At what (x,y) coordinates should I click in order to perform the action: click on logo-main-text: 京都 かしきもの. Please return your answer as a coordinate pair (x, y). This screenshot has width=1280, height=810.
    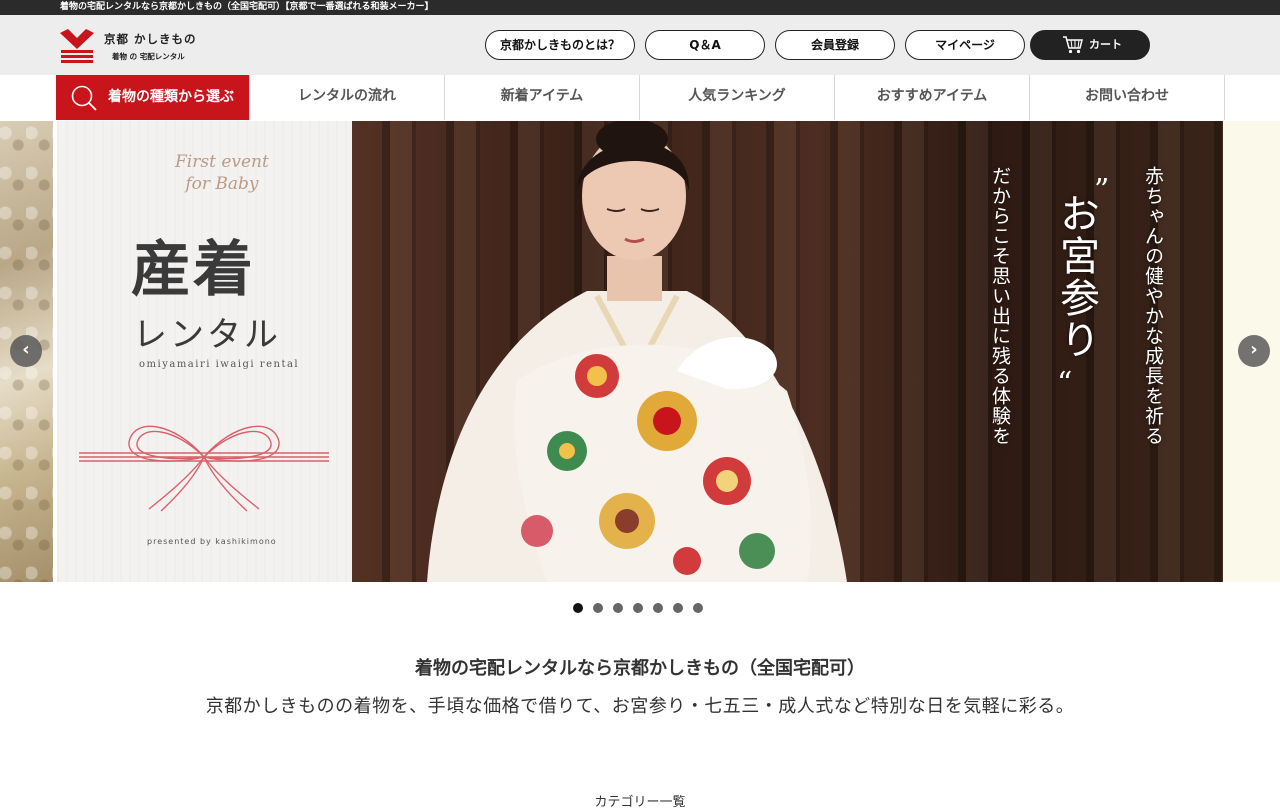
    Looking at the image, I should click on (150, 39).